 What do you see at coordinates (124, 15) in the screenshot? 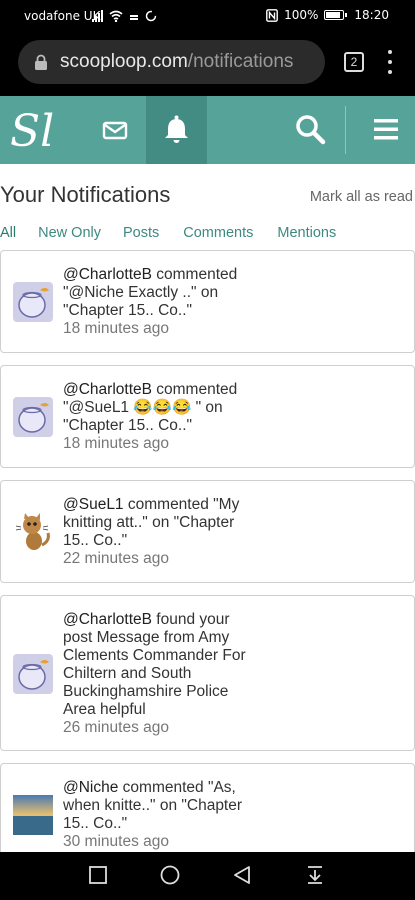
I see `signal-indicators` at bounding box center [124, 15].